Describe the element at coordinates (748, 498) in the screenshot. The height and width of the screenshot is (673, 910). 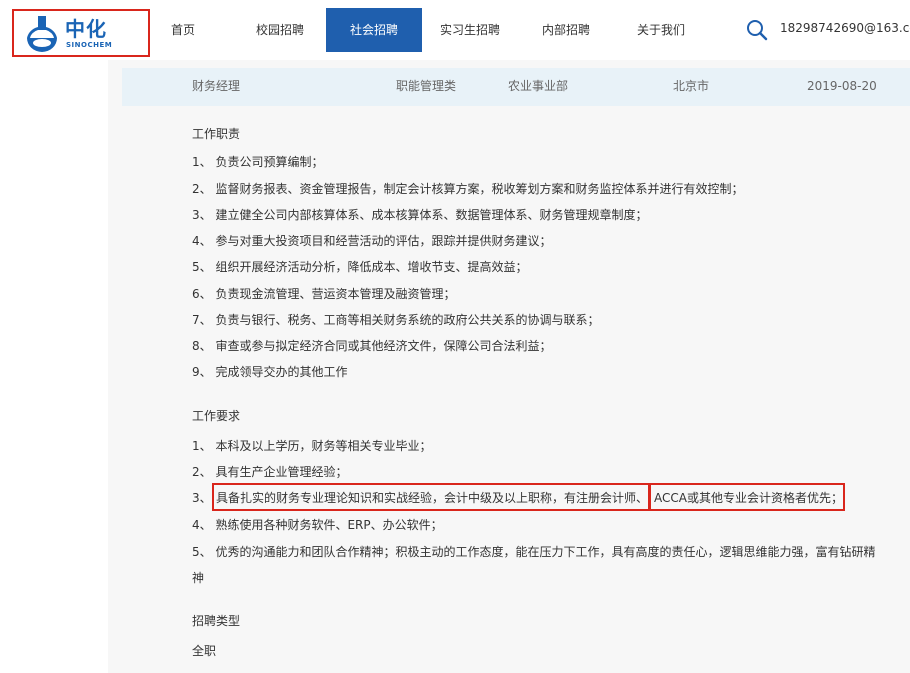
I see `requirement-item-highlight-b: ACCA或其他专业会计资格者优先；` at that location.